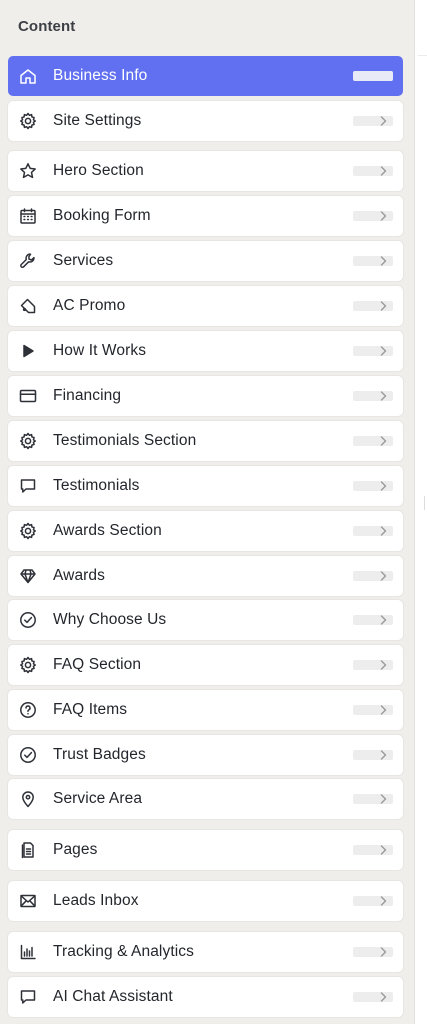 Image resolution: width=427 pixels, height=1024 pixels. What do you see at coordinates (424, 503) in the screenshot?
I see `main-panel-tick` at bounding box center [424, 503].